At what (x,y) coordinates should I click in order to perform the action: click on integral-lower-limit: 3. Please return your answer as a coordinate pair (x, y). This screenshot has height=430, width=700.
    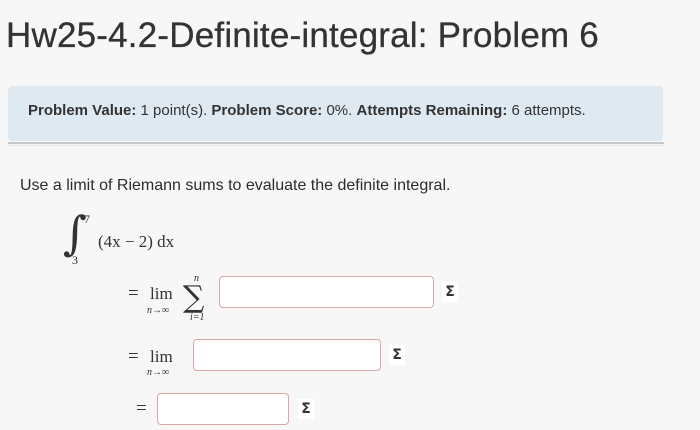
    Looking at the image, I should click on (75, 260).